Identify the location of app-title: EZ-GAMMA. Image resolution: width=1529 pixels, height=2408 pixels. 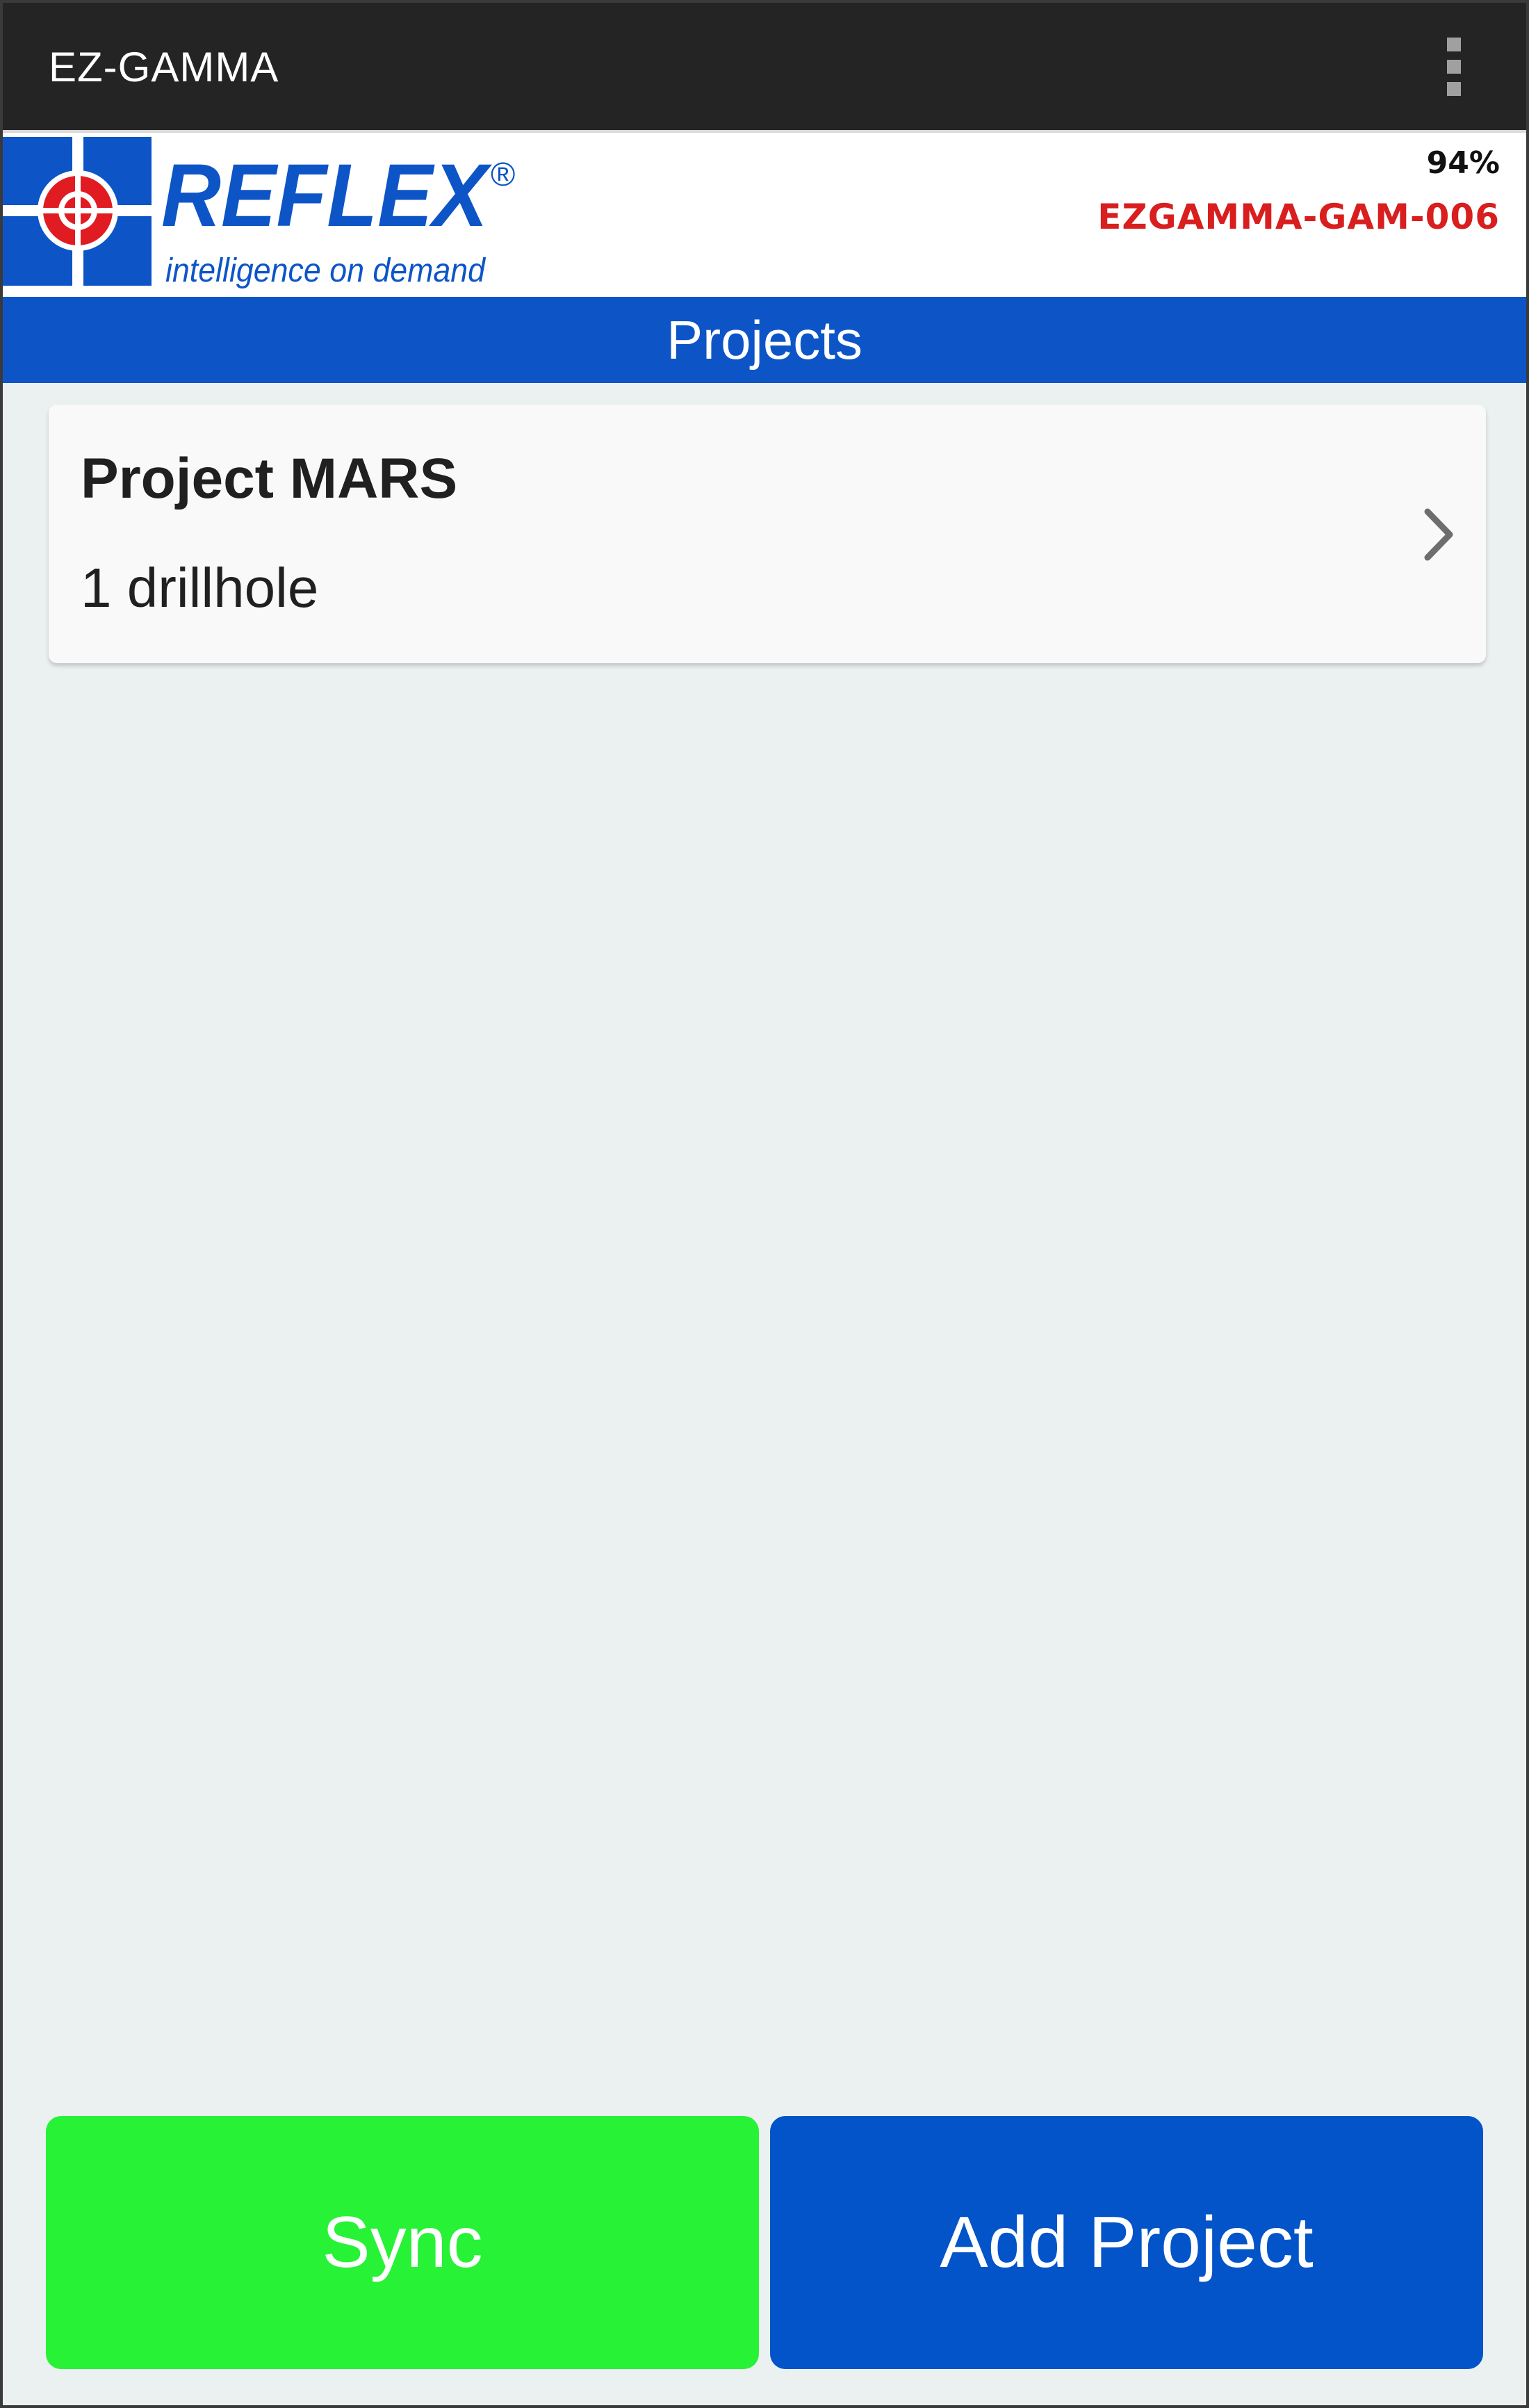
(164, 67).